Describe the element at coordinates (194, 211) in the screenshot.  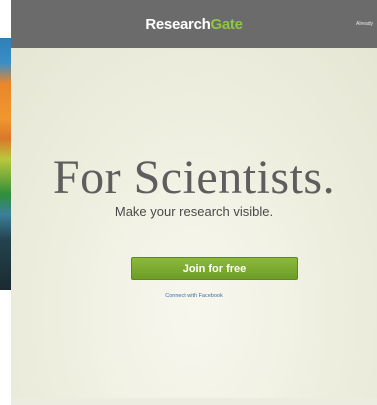
I see `hero-subtitle: Make your research visible.` at that location.